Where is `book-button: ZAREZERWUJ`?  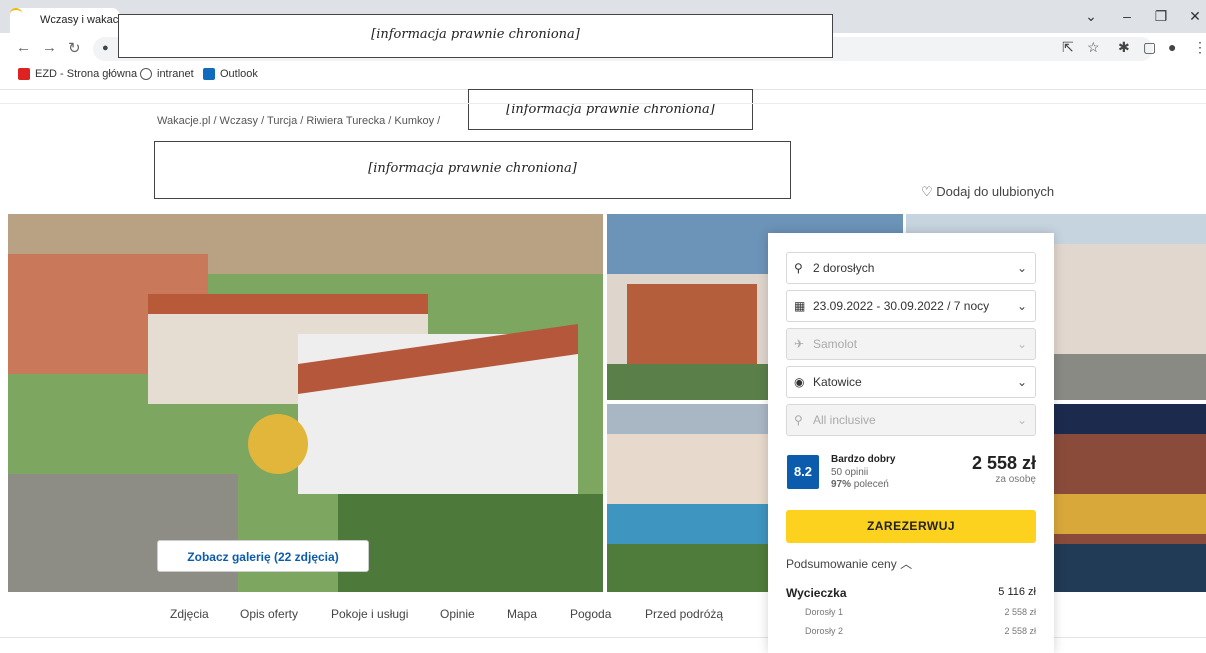 book-button: ZAREZERWUJ is located at coordinates (911, 526).